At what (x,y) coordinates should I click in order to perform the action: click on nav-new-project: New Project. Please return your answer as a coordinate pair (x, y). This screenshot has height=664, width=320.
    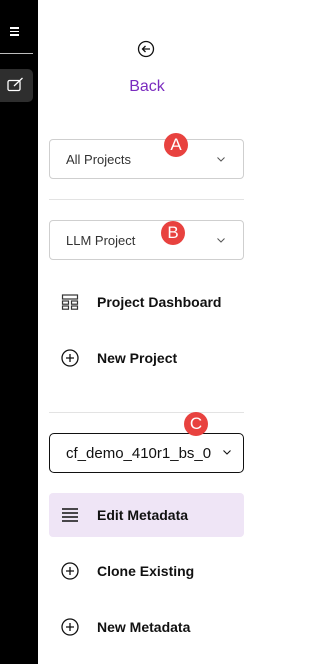
    Looking at the image, I should click on (146, 358).